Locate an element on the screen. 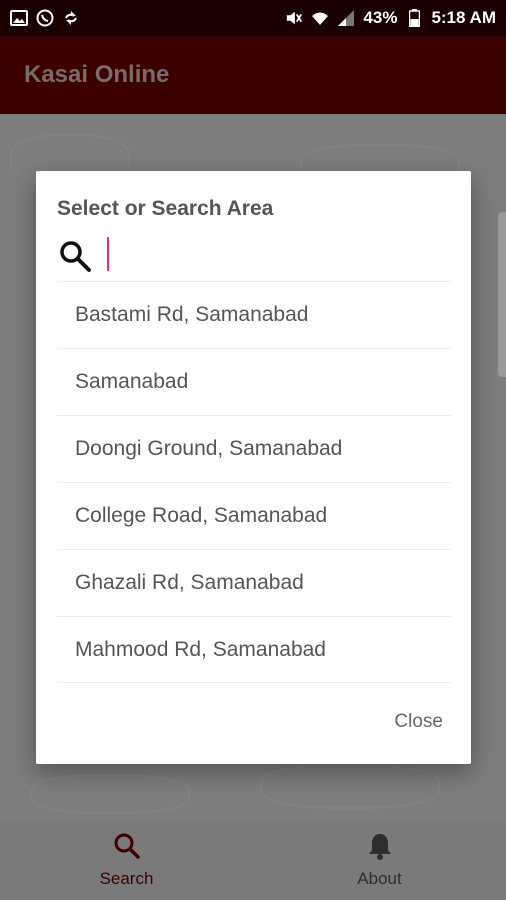  close-button: Close is located at coordinates (418, 722).